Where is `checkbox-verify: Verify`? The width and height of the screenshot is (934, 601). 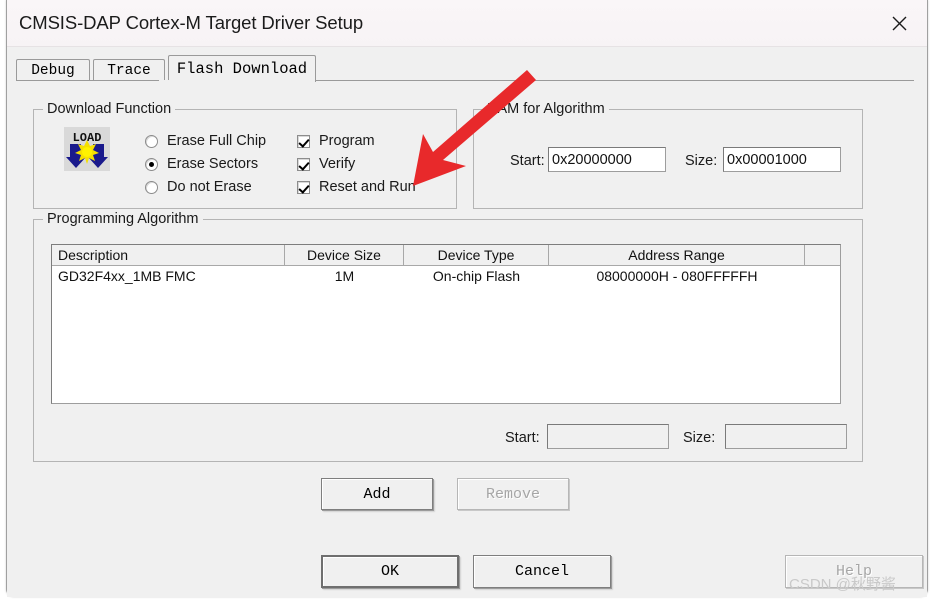
checkbox-verify: Verify is located at coordinates (326, 164).